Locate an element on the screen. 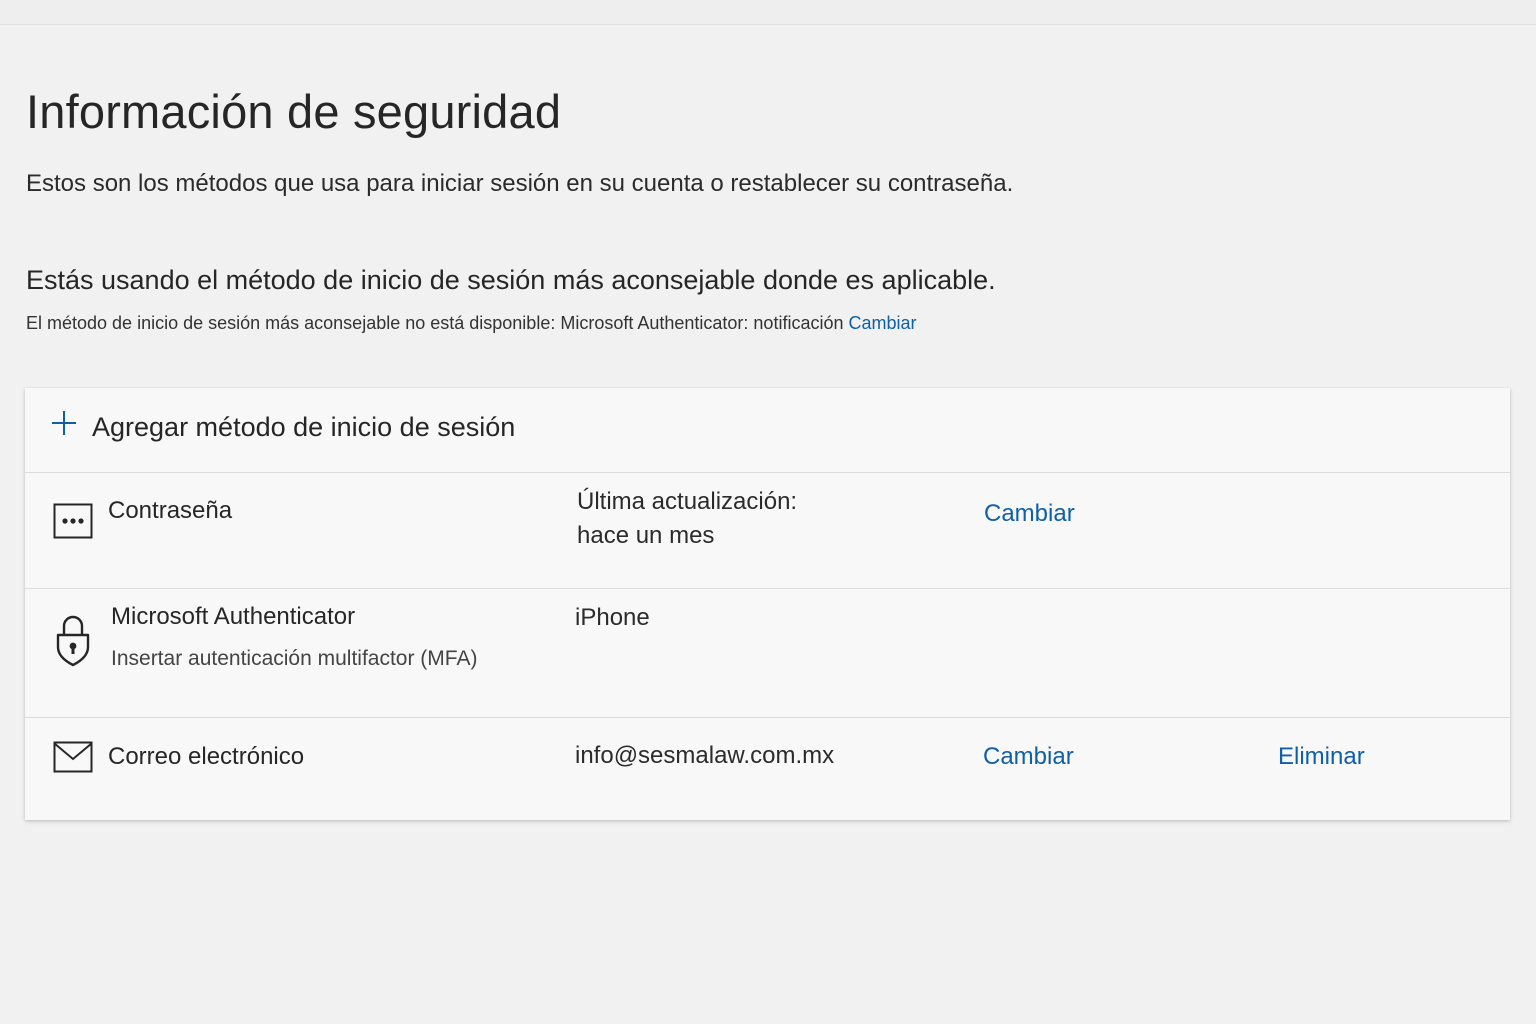 The height and width of the screenshot is (1024, 1536). change-default-method-link: Cambiar is located at coordinates (883, 323).